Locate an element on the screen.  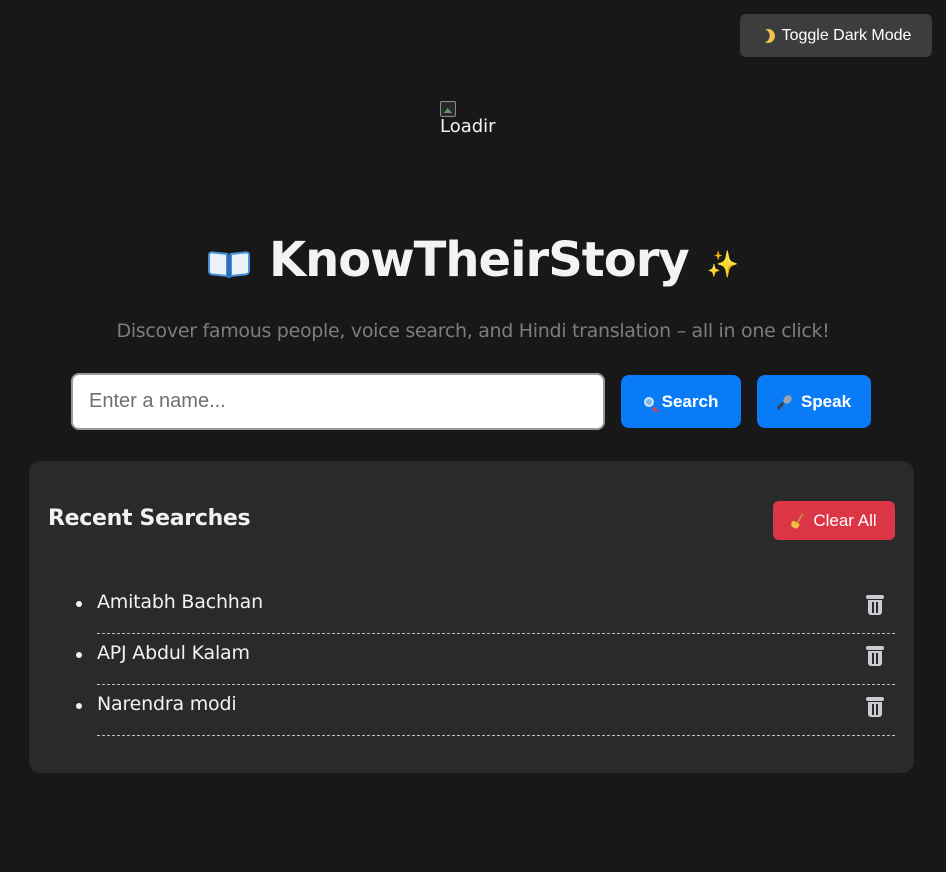
list-item: APJ Abdul Kalam is located at coordinates (485, 660).